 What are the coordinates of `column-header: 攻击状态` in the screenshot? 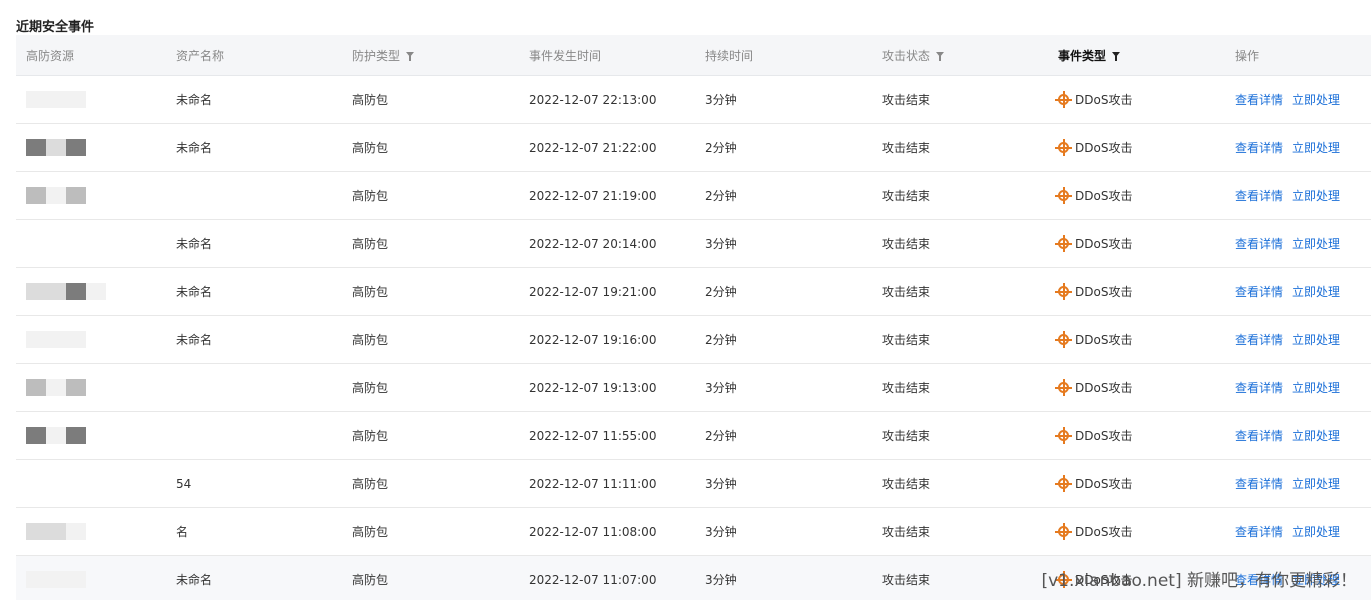 It's located at (960, 55).